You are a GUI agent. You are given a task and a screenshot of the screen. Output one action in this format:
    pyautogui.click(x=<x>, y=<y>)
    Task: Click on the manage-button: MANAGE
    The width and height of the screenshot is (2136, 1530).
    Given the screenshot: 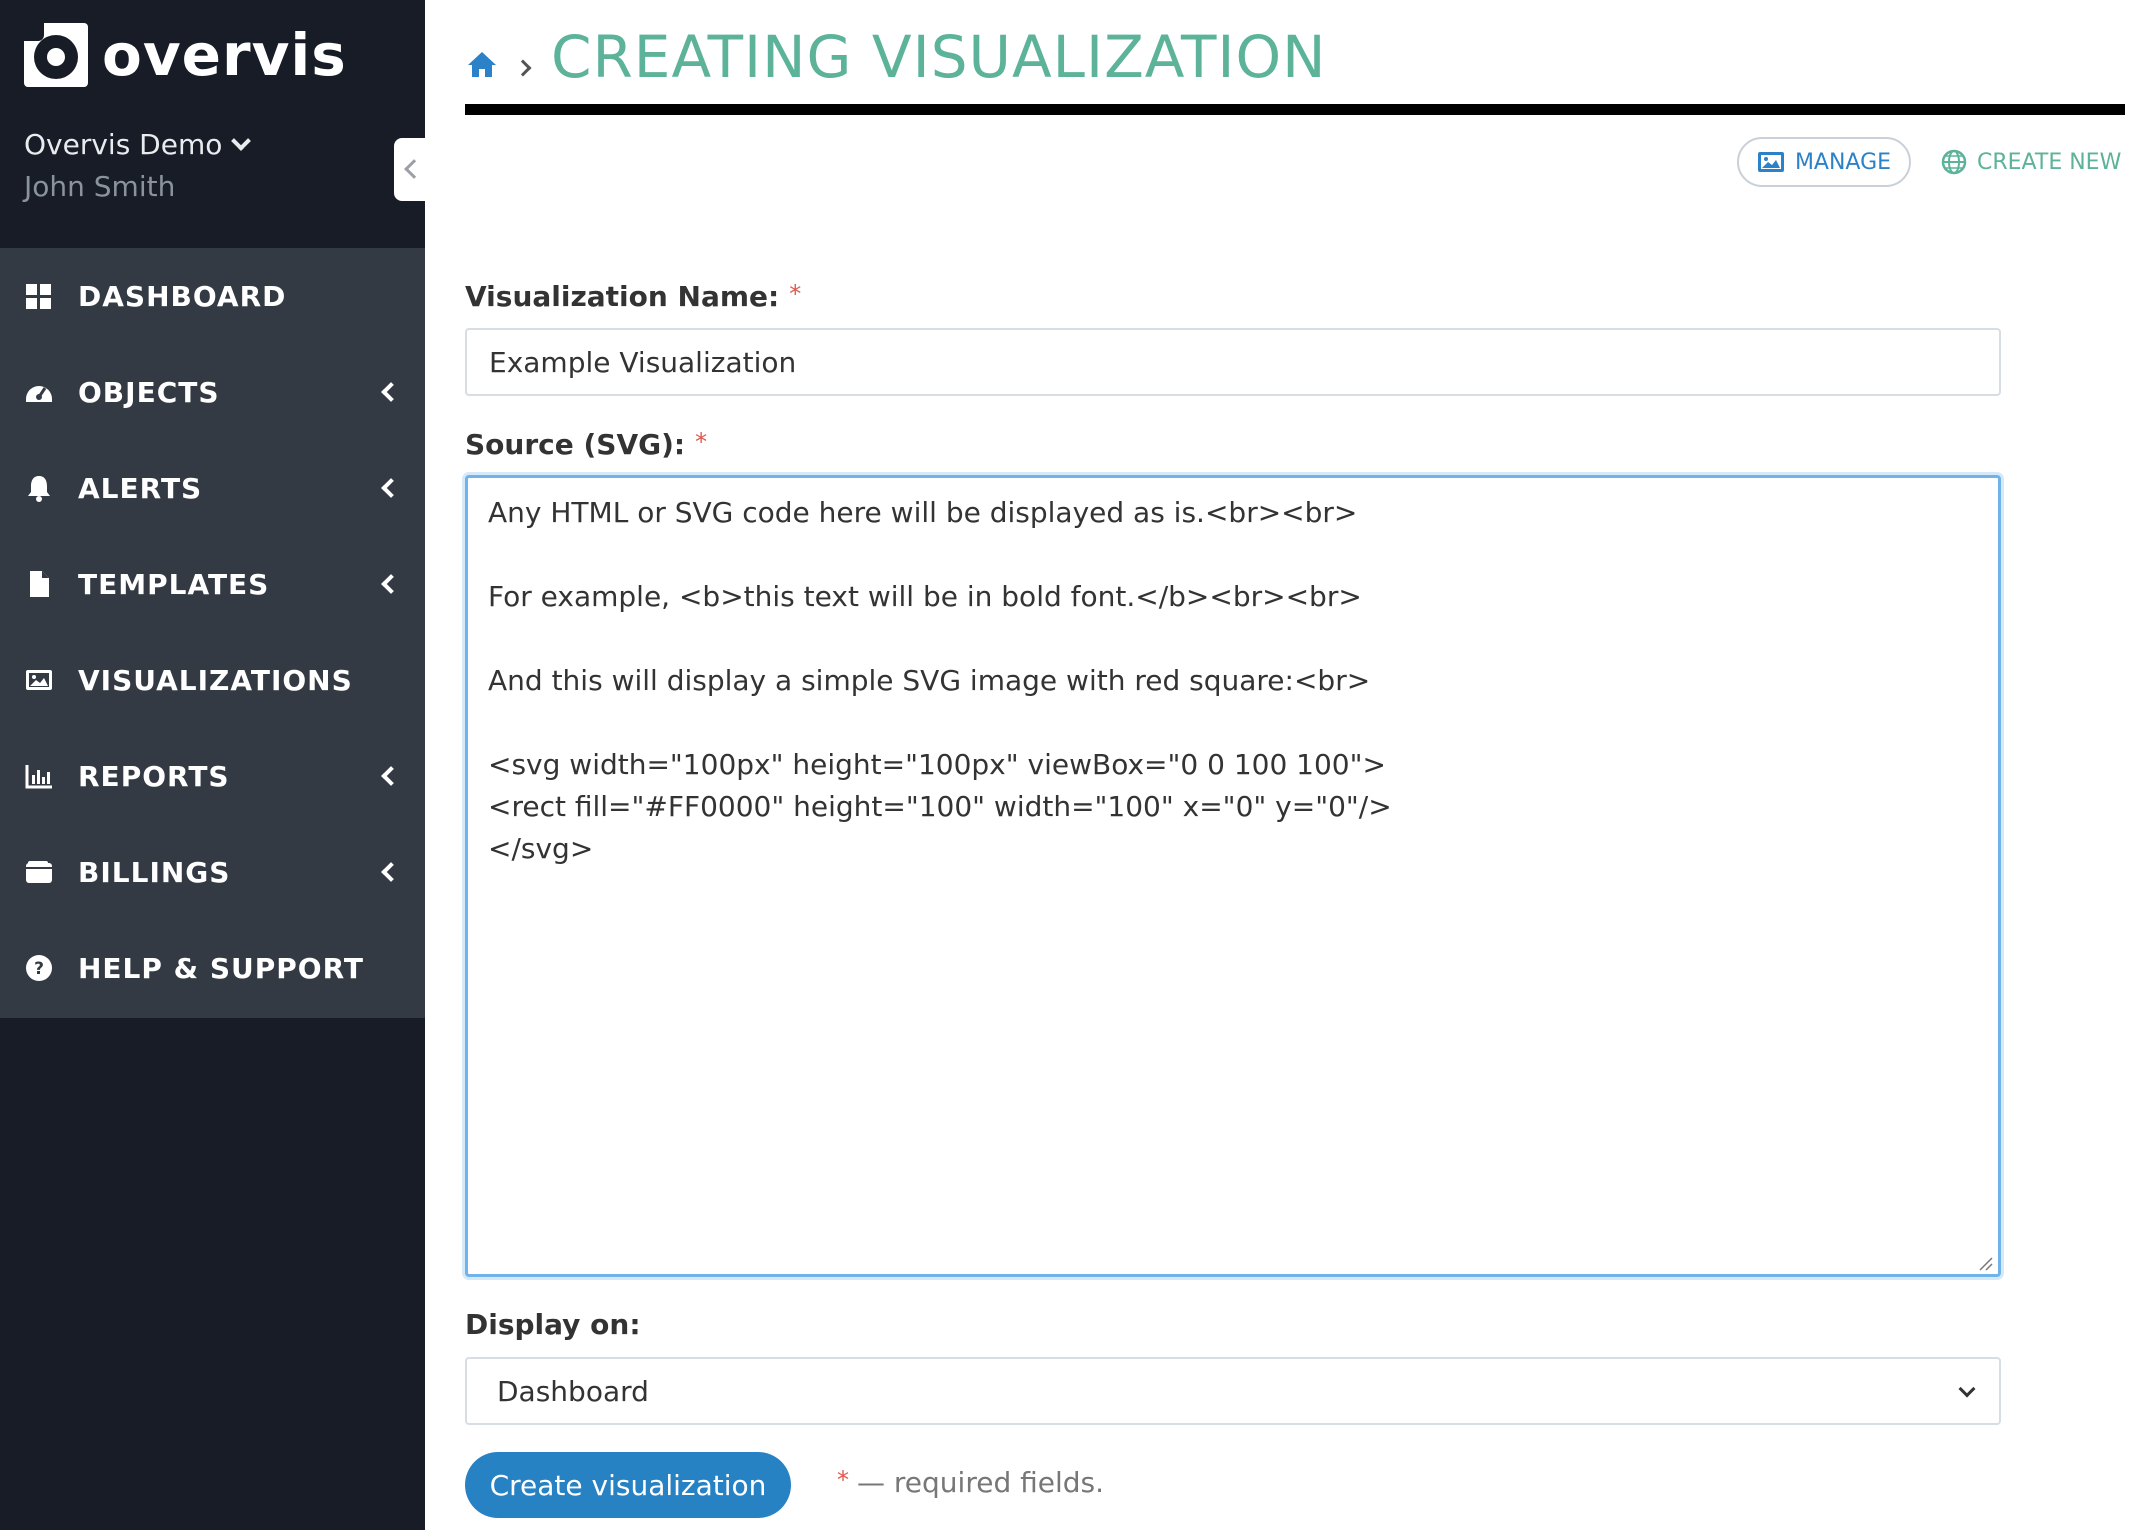 What is the action you would take?
    pyautogui.click(x=1824, y=162)
    